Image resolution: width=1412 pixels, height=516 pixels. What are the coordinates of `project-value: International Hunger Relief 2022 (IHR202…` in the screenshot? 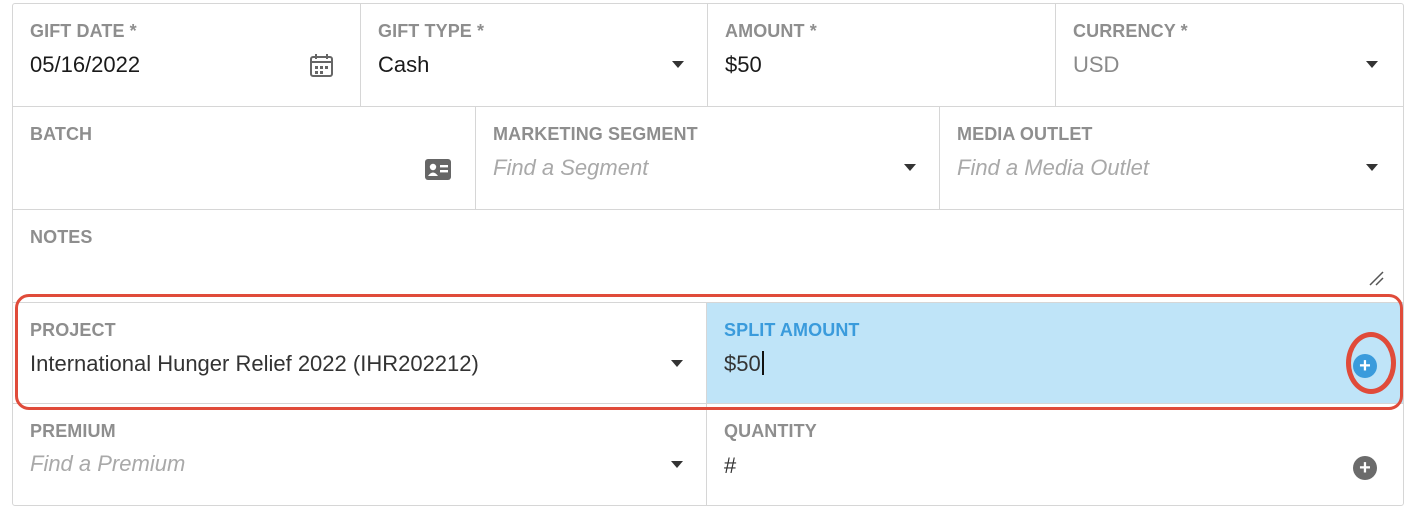 It's located at (254, 364).